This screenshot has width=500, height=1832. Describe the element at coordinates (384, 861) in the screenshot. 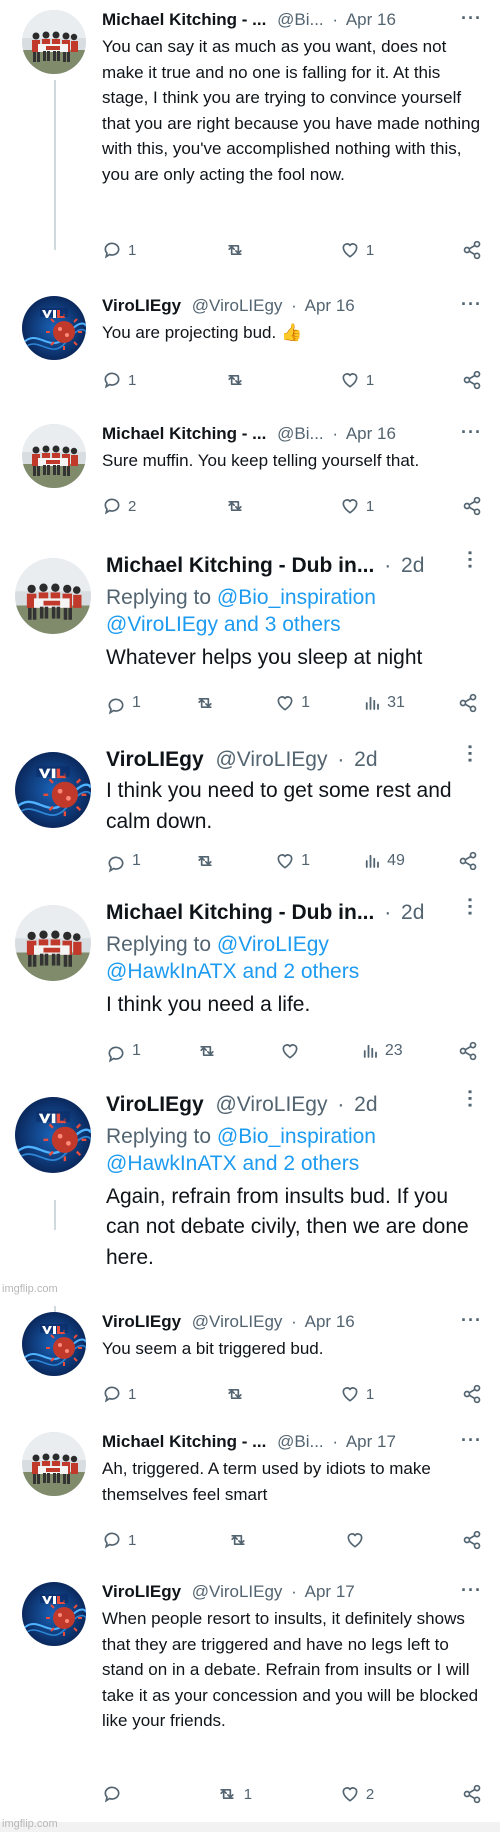

I see `views-button: 49` at that location.